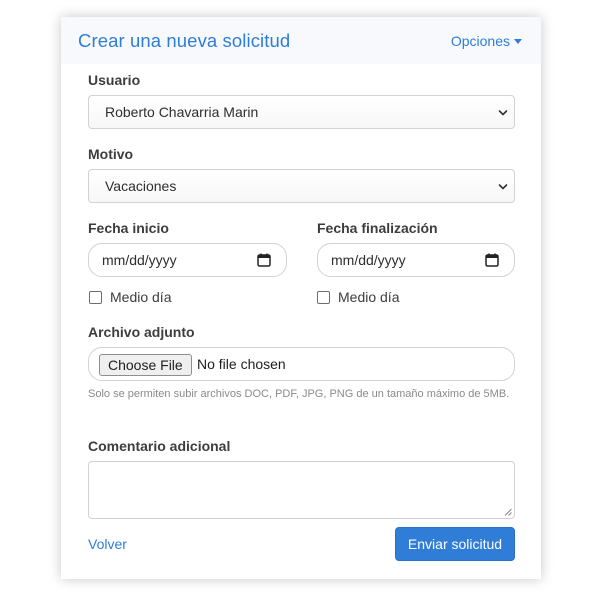 This screenshot has height=600, width=600. Describe the element at coordinates (323, 297) in the screenshot. I see `fecha-fin-half-day-checkbox` at that location.